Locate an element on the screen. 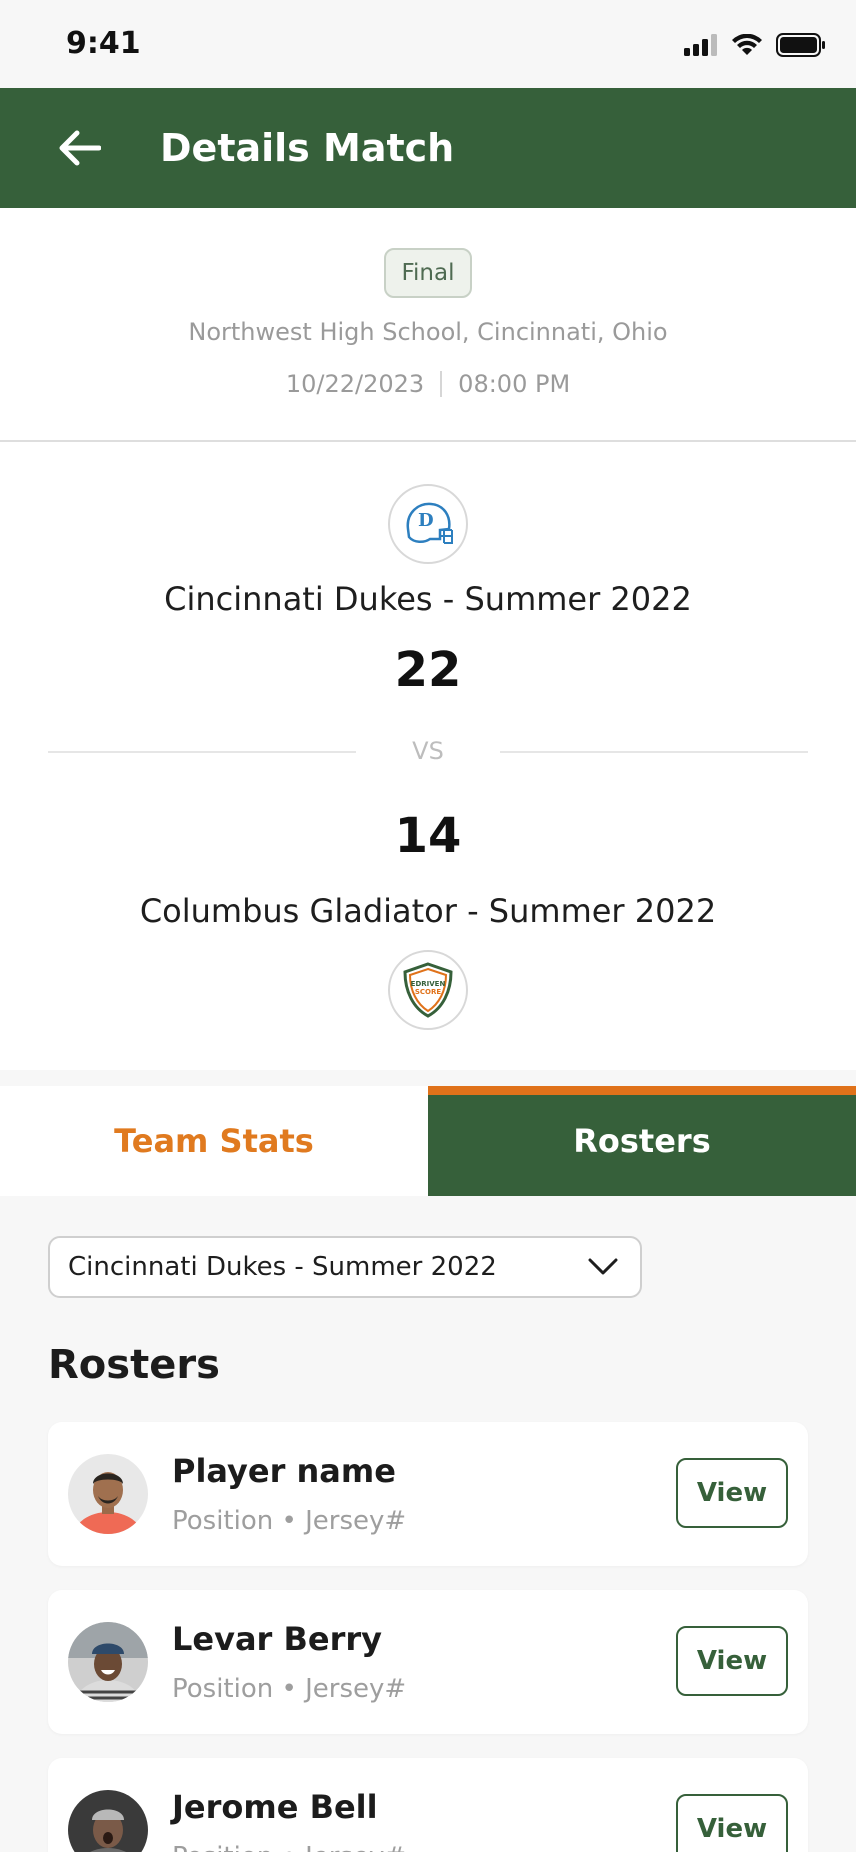 This screenshot has height=1852, width=856. home-team-logo: D is located at coordinates (428, 524).